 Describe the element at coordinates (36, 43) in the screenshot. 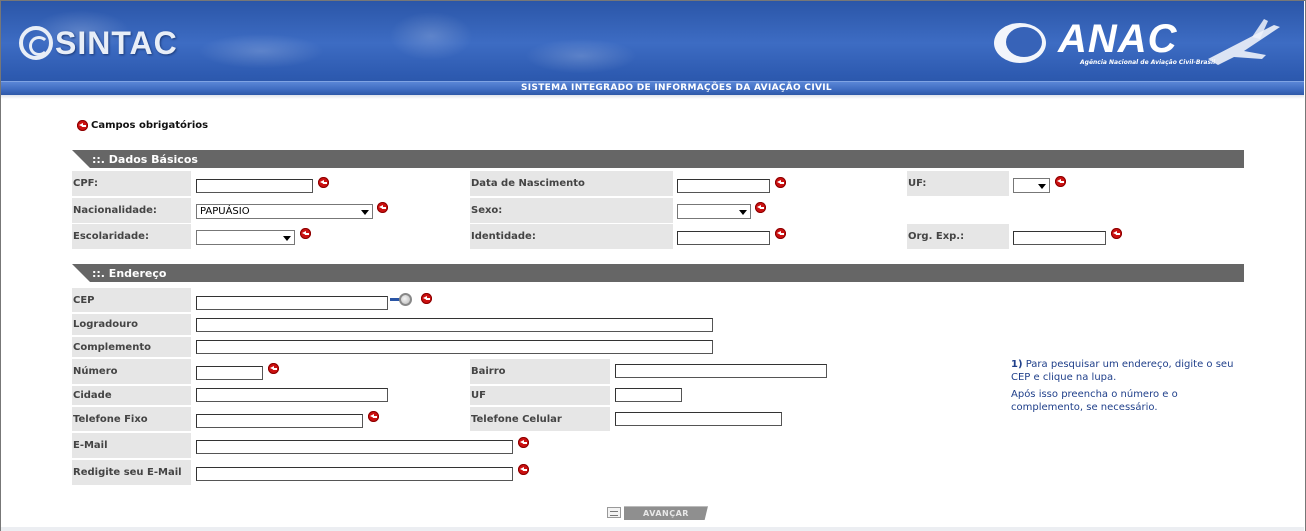

I see `sintac-emblem-icon` at that location.